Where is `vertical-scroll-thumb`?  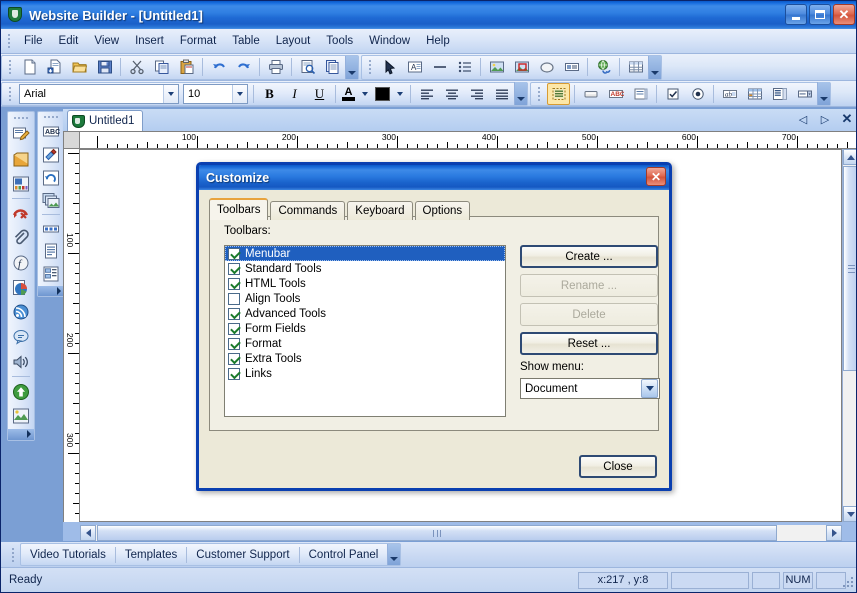
vertical-scroll-thumb is located at coordinates (849, 268).